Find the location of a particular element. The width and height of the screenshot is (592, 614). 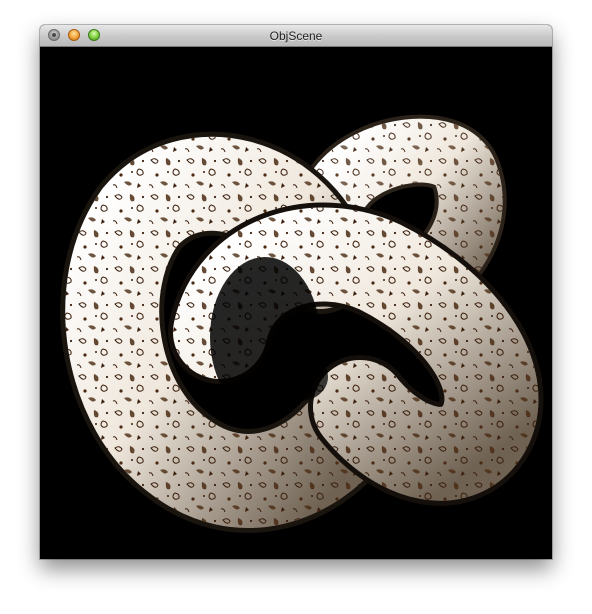

title-bar: ObjScene is located at coordinates (296, 36).